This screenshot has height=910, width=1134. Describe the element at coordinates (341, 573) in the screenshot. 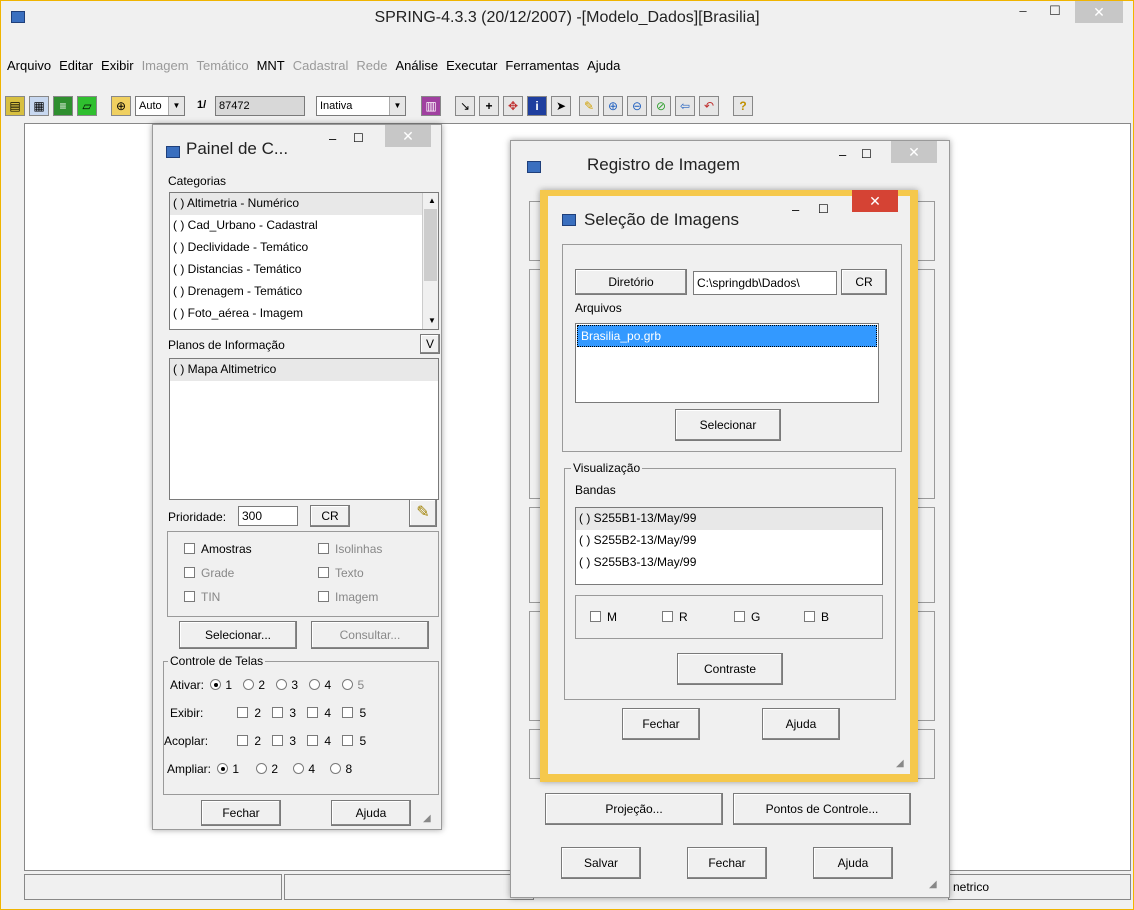

I see `texto-checkbox: Texto` at that location.